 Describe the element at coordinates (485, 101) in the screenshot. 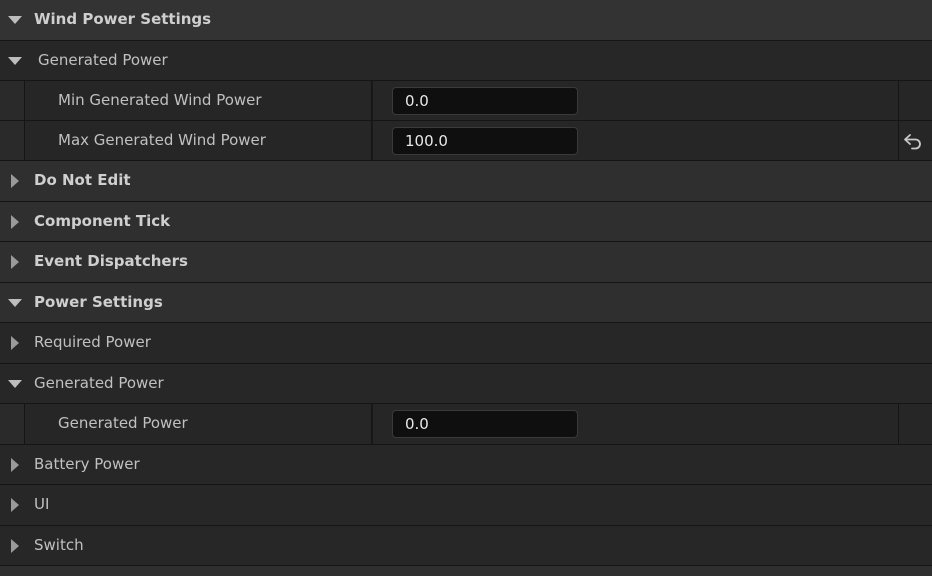

I see `min-generated-wind-power-input: 0.0` at that location.